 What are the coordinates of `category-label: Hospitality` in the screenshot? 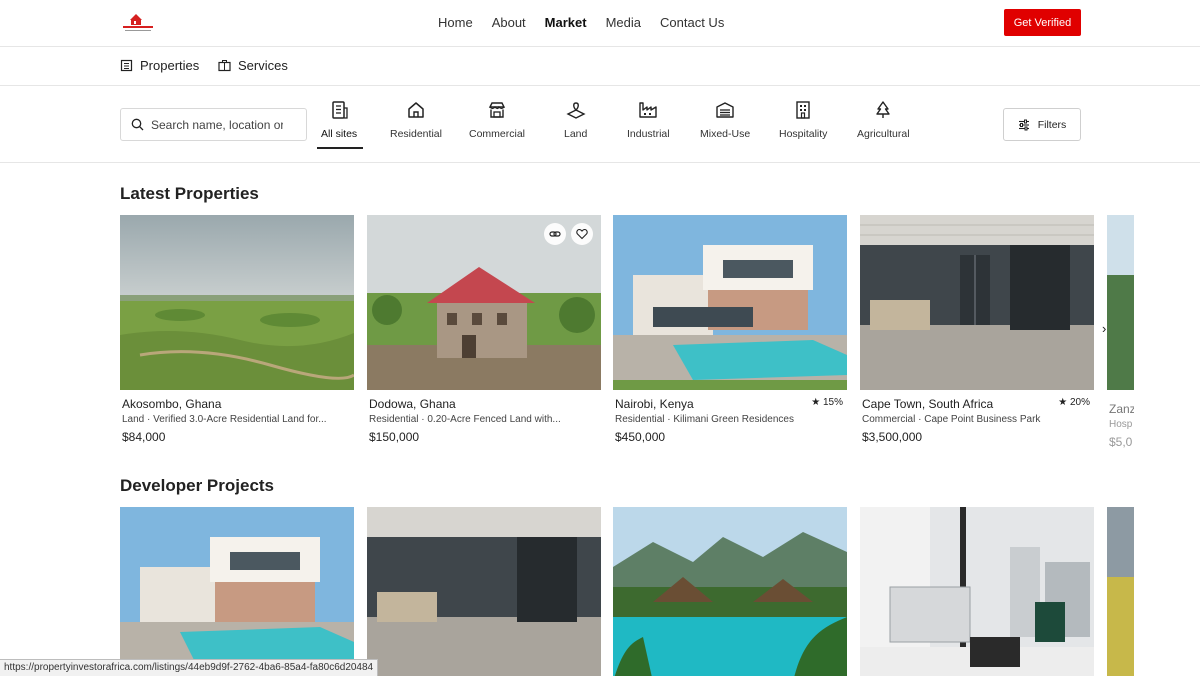 It's located at (803, 134).